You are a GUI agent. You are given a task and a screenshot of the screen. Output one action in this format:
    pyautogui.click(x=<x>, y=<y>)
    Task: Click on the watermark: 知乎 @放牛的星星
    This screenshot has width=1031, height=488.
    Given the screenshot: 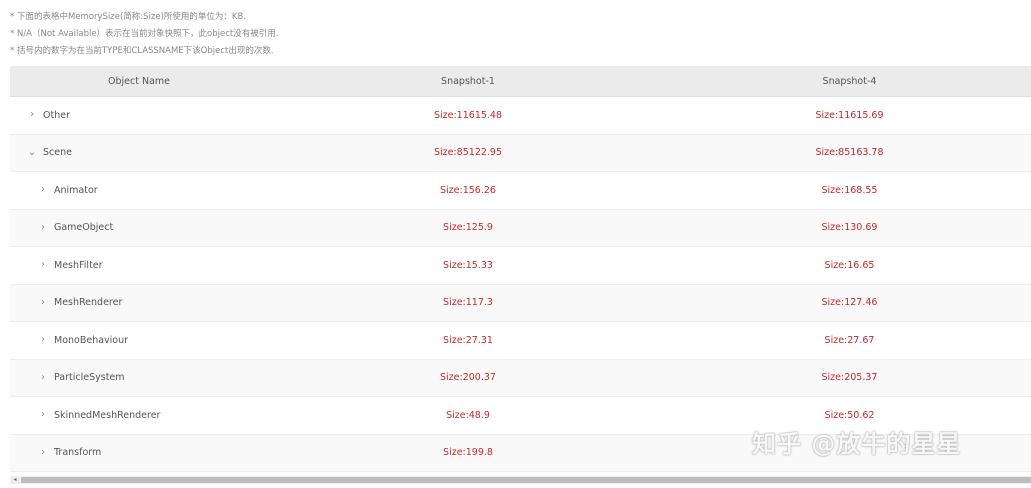 What is the action you would take?
    pyautogui.click(x=857, y=444)
    